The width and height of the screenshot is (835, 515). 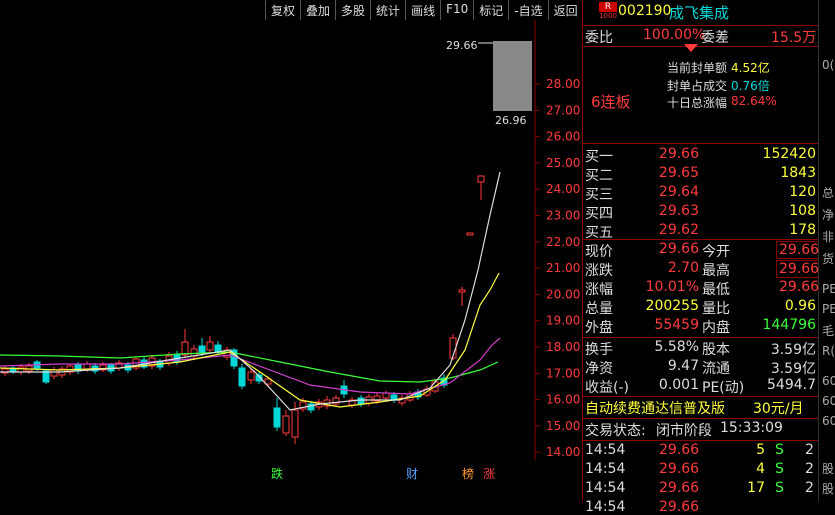 What do you see at coordinates (527, 10) in the screenshot?
I see `toolbar-watchlist-button: -自选` at bounding box center [527, 10].